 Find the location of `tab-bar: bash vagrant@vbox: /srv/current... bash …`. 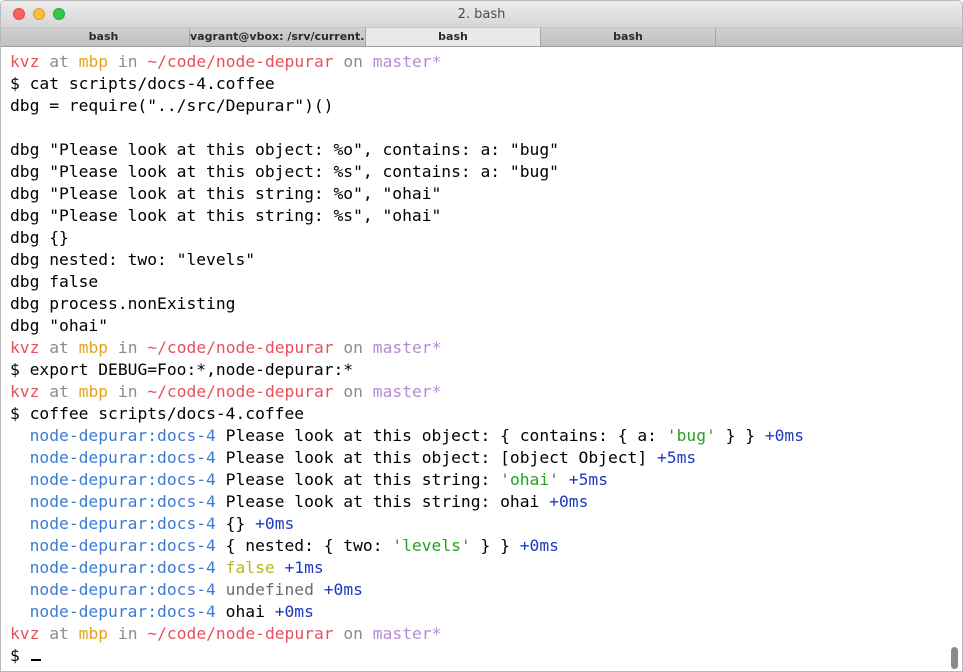

tab-bar: bash vagrant@vbox: /srv/current... bash … is located at coordinates (481, 37).